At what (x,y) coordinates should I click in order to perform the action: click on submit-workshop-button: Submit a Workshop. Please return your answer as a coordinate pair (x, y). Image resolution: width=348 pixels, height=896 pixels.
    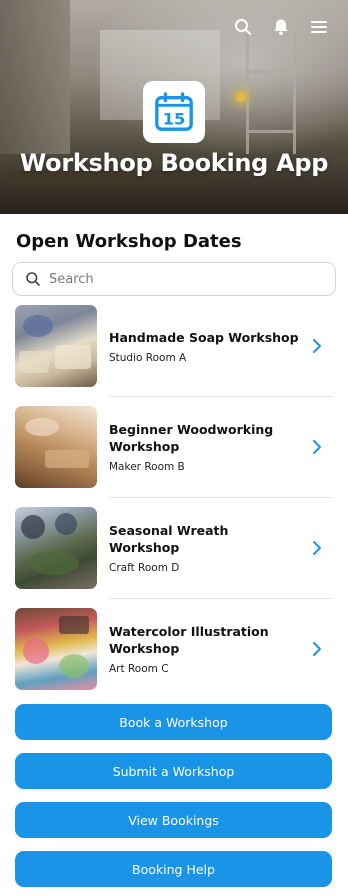
    Looking at the image, I should click on (173, 771).